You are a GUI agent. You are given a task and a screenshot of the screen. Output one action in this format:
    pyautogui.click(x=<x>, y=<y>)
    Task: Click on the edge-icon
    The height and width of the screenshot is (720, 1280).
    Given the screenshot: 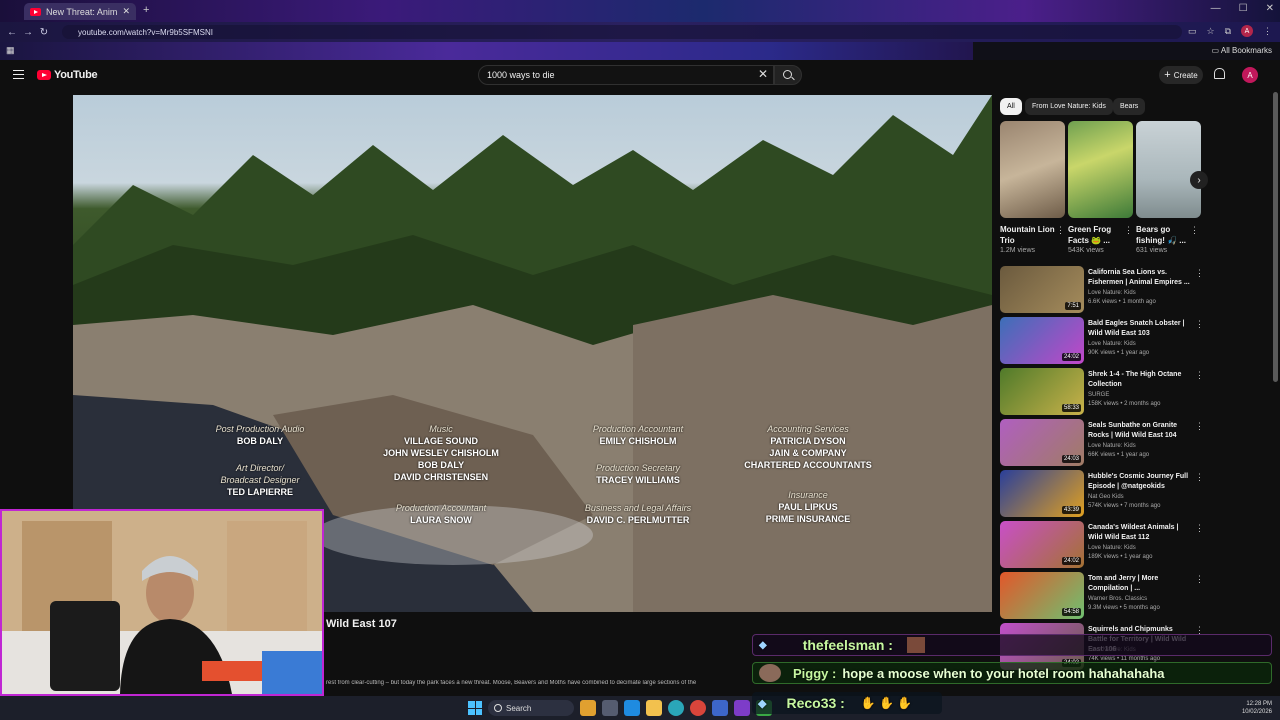 What is the action you would take?
    pyautogui.click(x=676, y=708)
    